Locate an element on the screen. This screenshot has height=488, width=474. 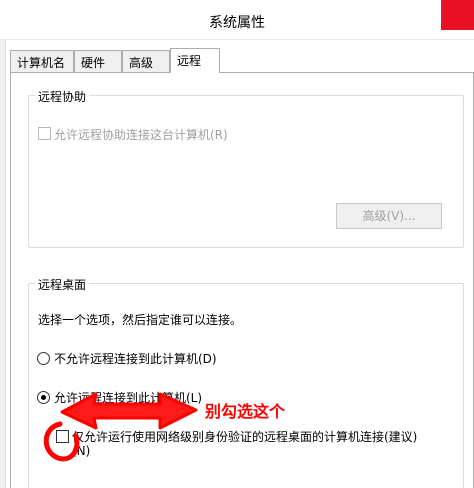
titlebar-divider is located at coordinates (237, 39).